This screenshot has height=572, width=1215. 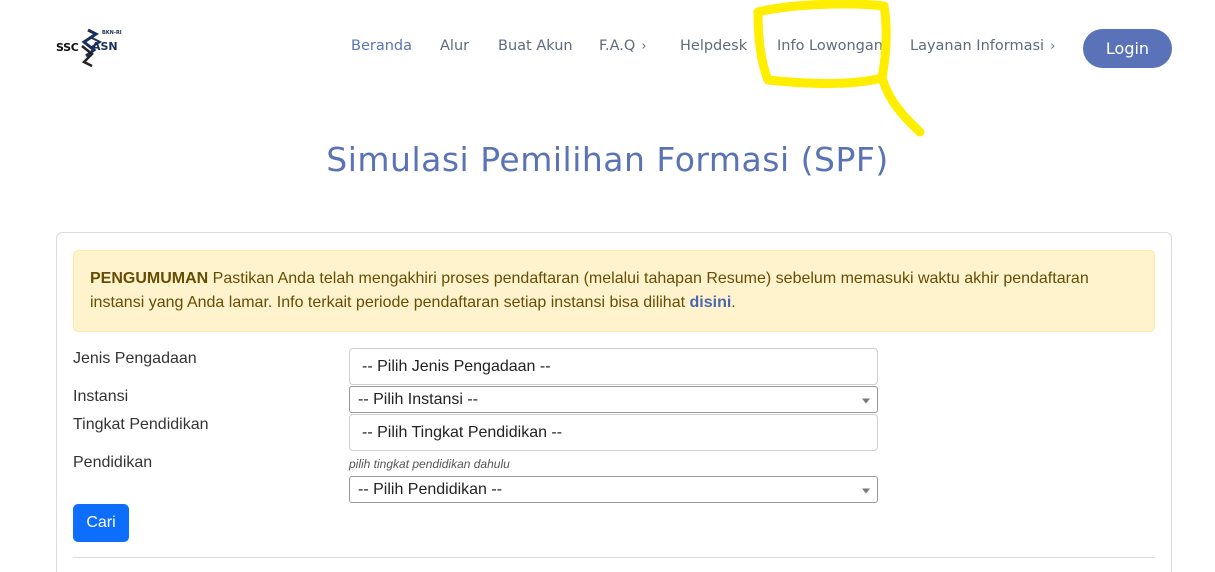 I want to click on ssc-asn-logo: SSC BKN-RI ASN, so click(x=93, y=48).